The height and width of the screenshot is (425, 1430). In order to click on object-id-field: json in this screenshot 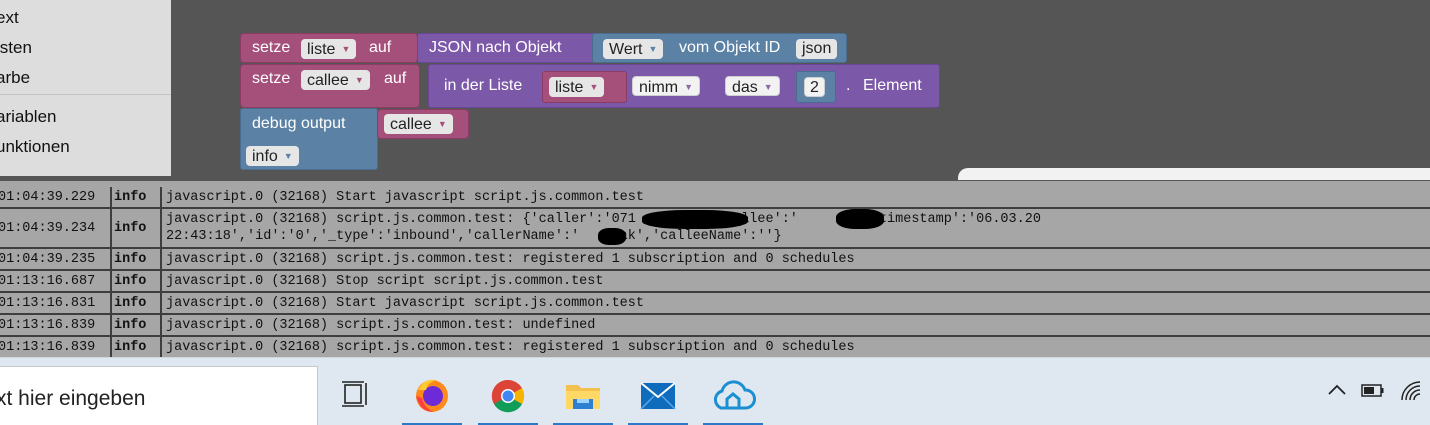, I will do `click(817, 49)`.